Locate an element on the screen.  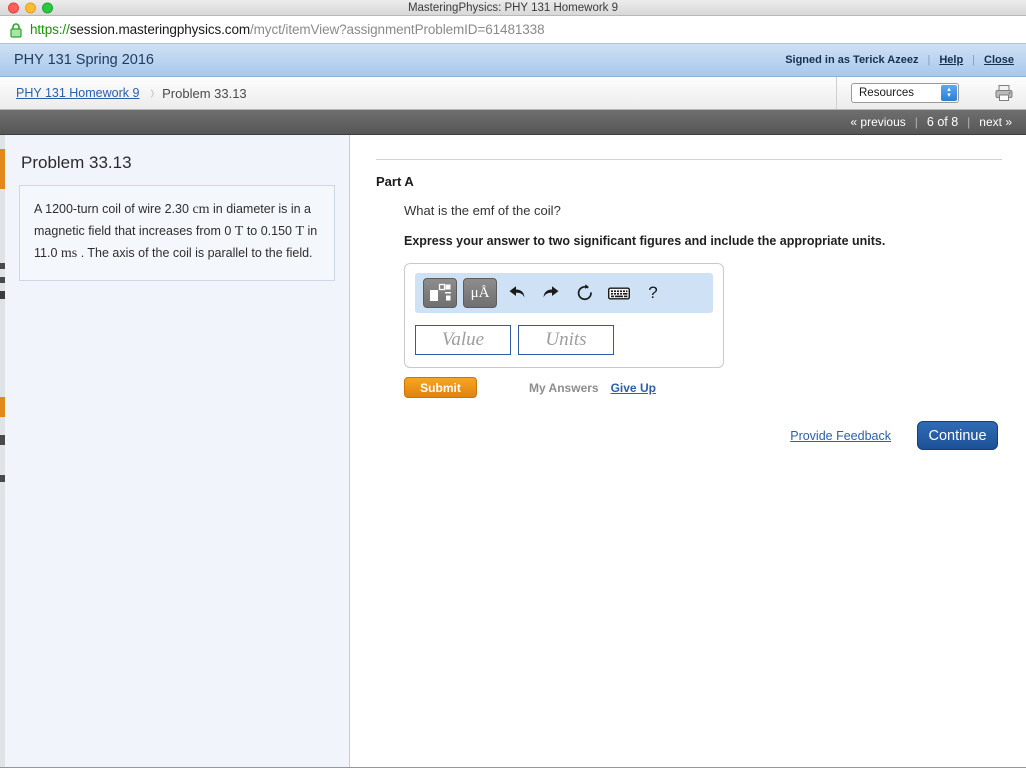
window-title: MasteringPhysics: PHY 131 Homework 9 is located at coordinates (513, 7).